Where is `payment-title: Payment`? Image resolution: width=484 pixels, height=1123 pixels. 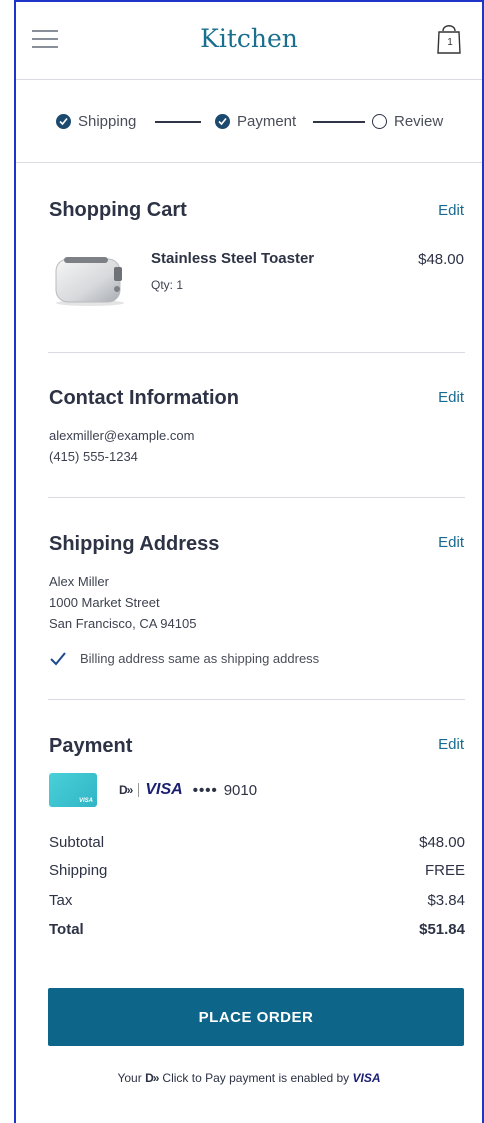 payment-title: Payment is located at coordinates (91, 746).